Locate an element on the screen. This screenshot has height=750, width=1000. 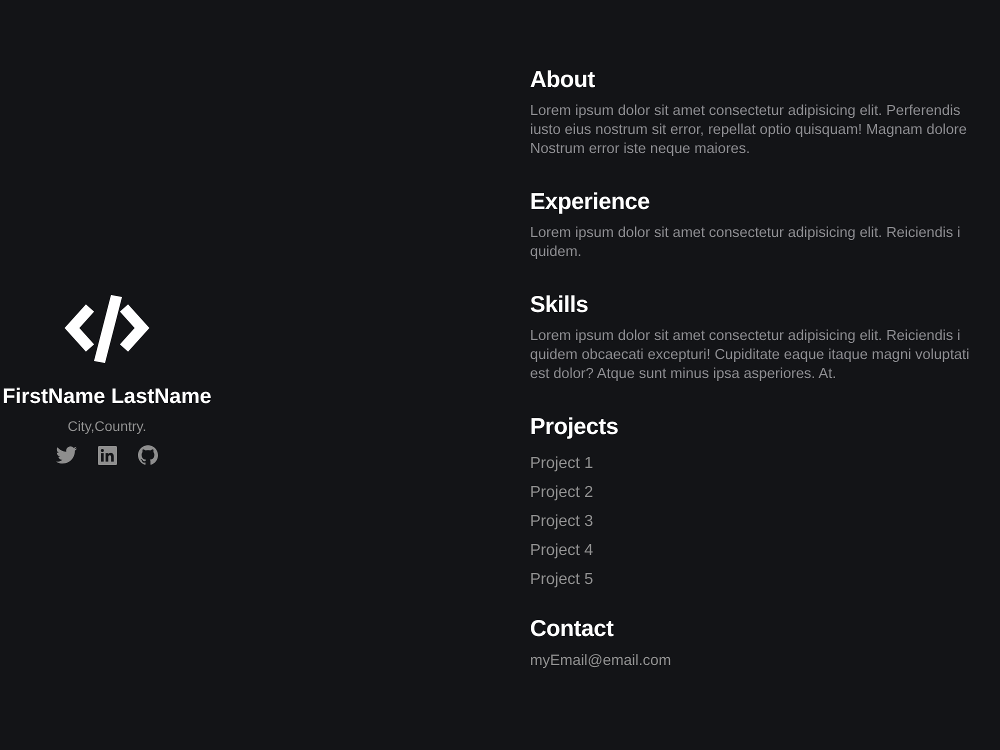
project-link: Project 4 is located at coordinates (562, 550).